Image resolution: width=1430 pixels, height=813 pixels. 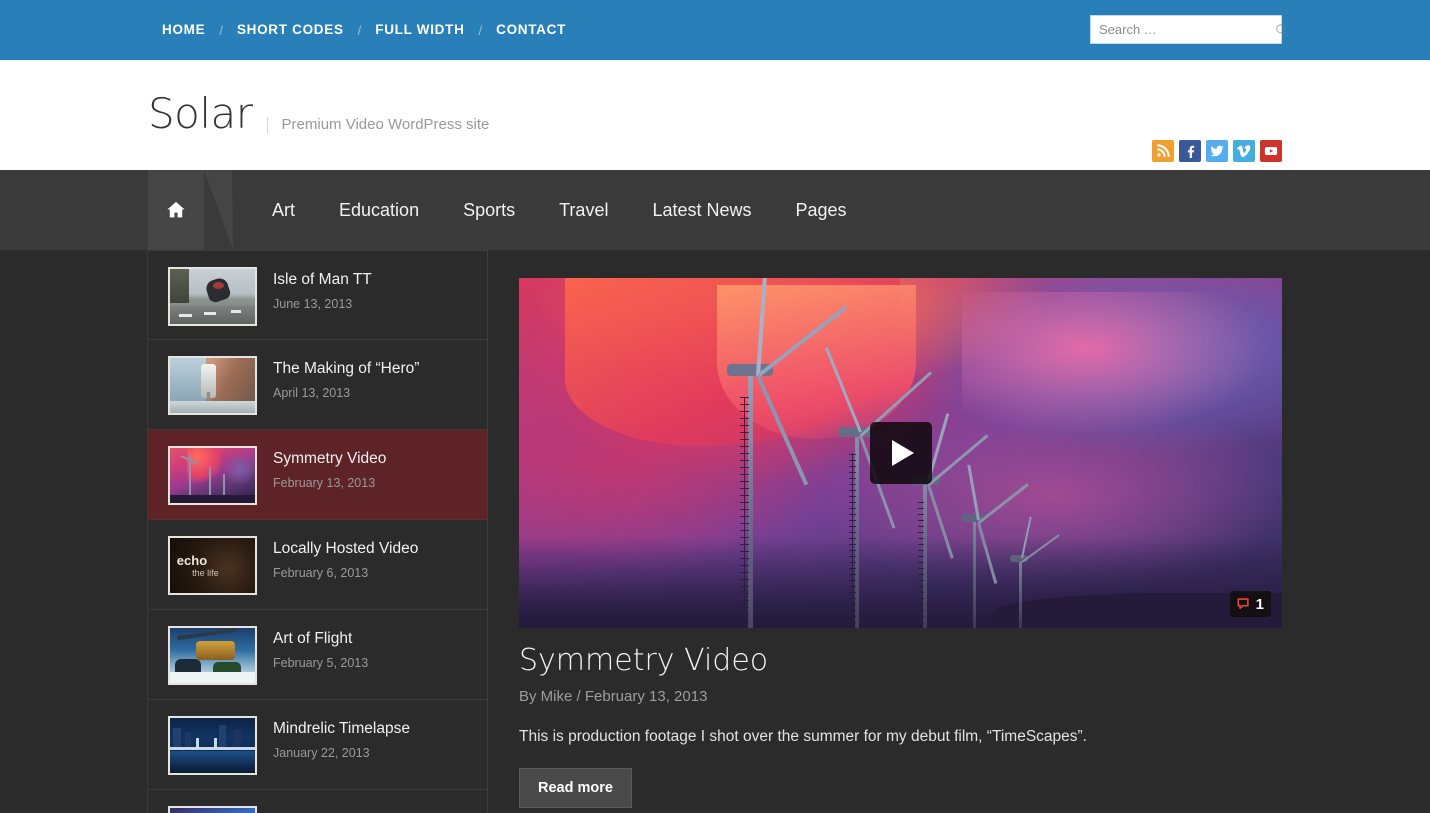 What do you see at coordinates (1244, 151) in the screenshot?
I see `vimeo-icon` at bounding box center [1244, 151].